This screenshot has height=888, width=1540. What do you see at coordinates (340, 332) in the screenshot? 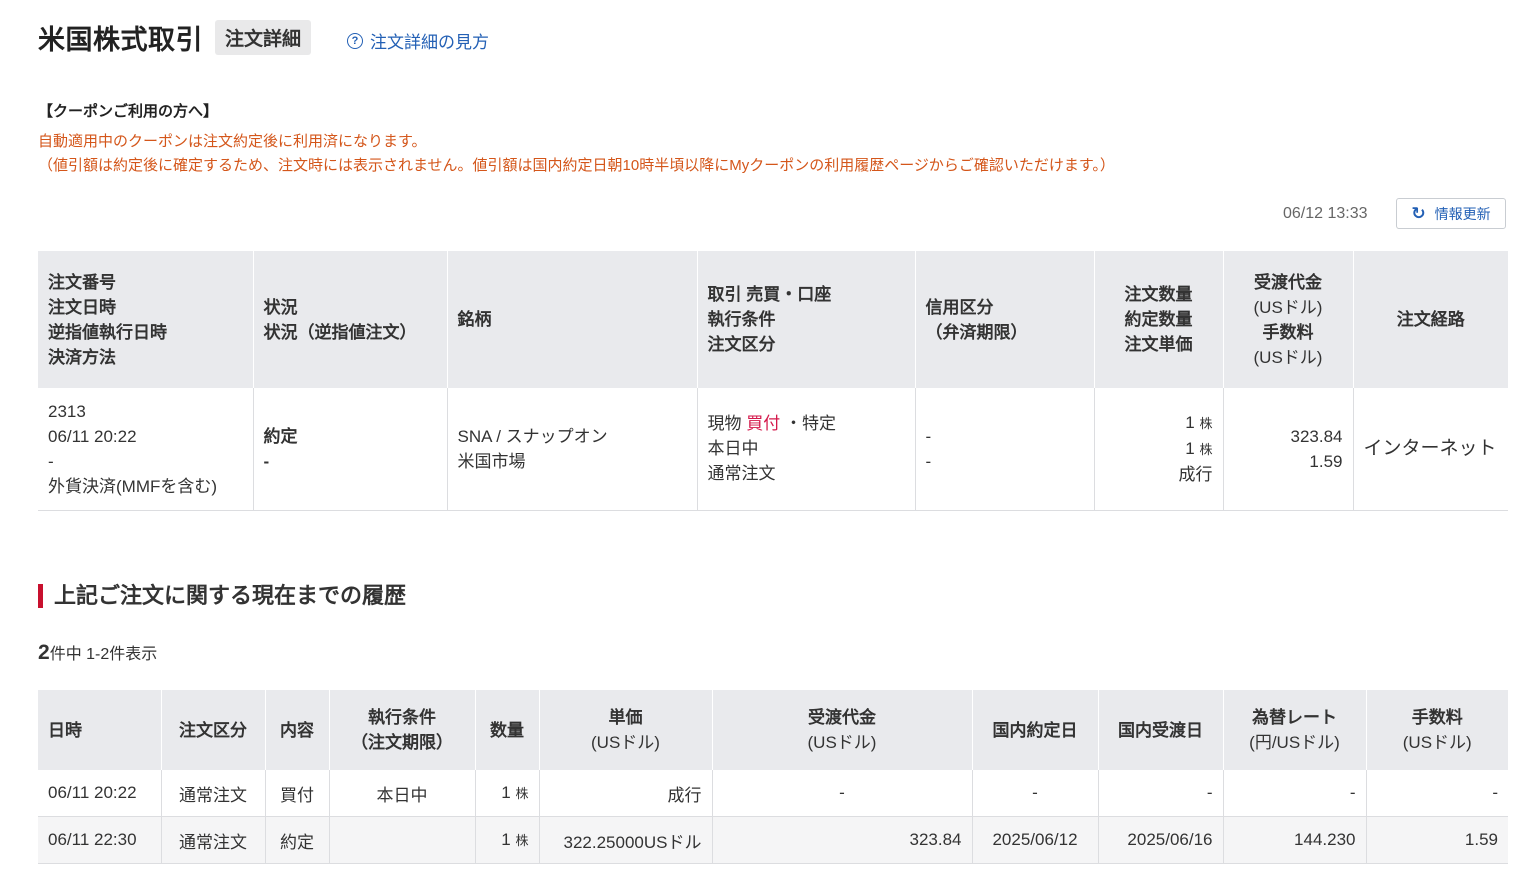
I see `header-stop-status-label: 状況（逆指値注文）` at bounding box center [340, 332].